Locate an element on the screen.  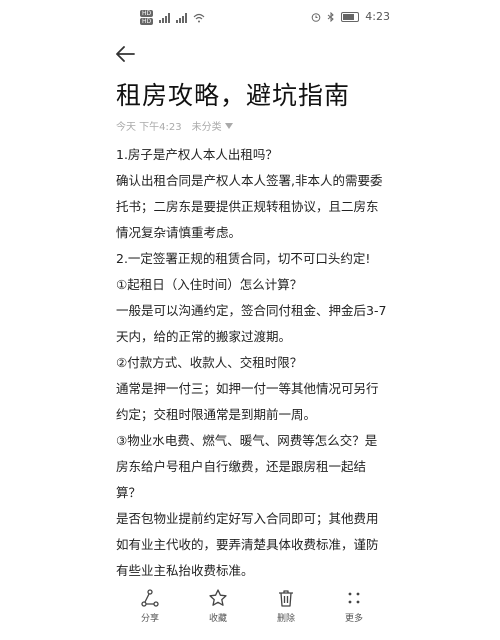
status-bar: HD HD 4:23 is located at coordinates (250, 17).